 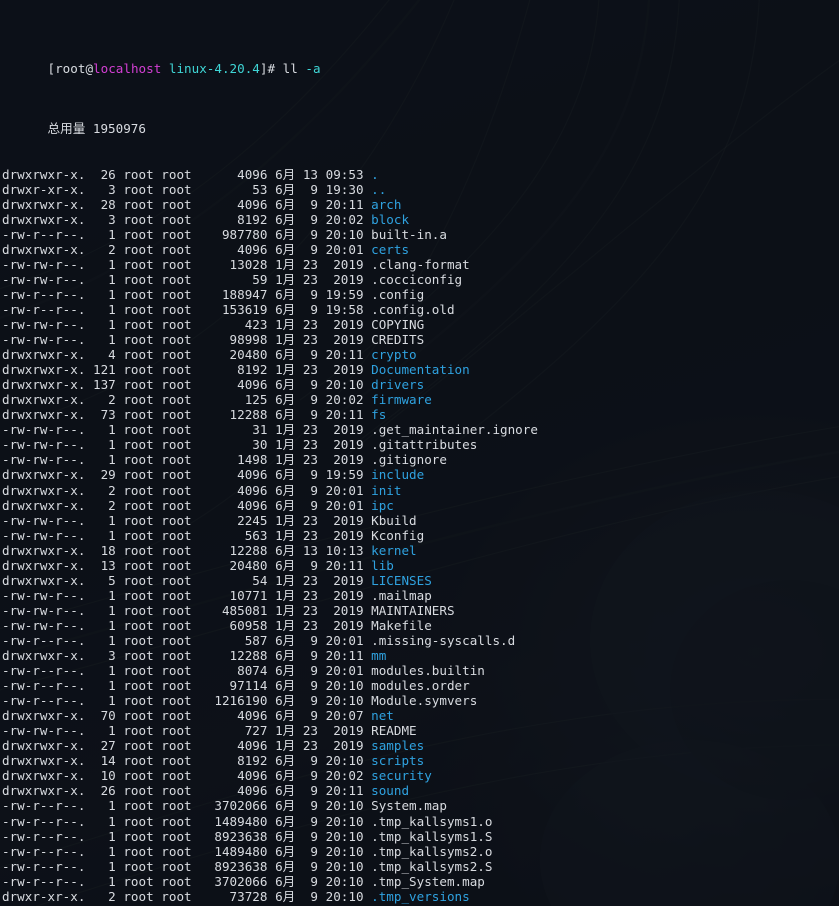 What do you see at coordinates (424, 701) in the screenshot?
I see `cell-name: Module.symvers` at bounding box center [424, 701].